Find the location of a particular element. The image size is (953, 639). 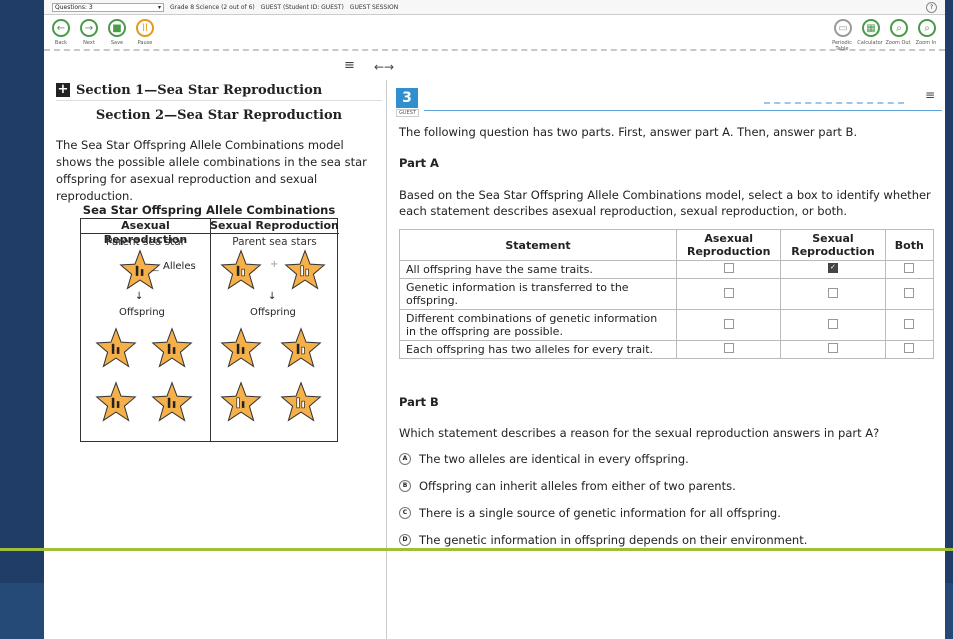

save-label: Save is located at coordinates (117, 43).